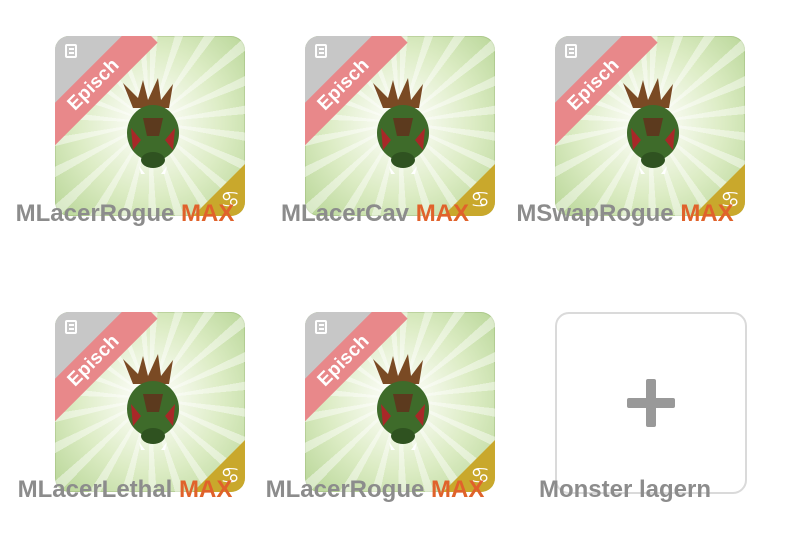 Image resolution: width=800 pixels, height=548 pixels. What do you see at coordinates (595, 213) in the screenshot?
I see `monster-name-text: MSwapRogue` at bounding box center [595, 213].